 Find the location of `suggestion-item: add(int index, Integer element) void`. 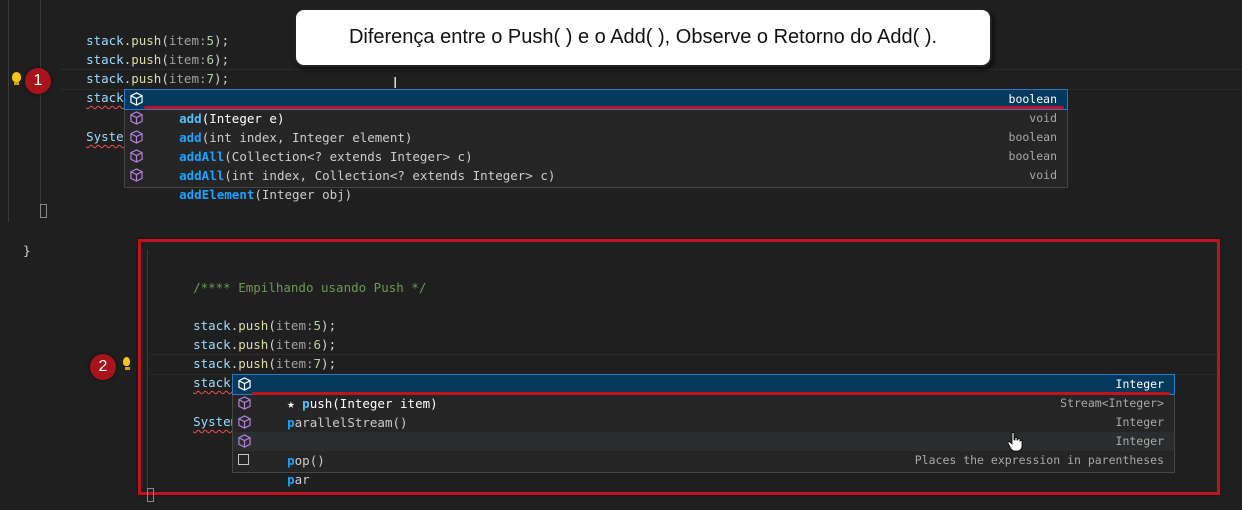

suggestion-item: add(int index, Integer element) void is located at coordinates (596, 127).